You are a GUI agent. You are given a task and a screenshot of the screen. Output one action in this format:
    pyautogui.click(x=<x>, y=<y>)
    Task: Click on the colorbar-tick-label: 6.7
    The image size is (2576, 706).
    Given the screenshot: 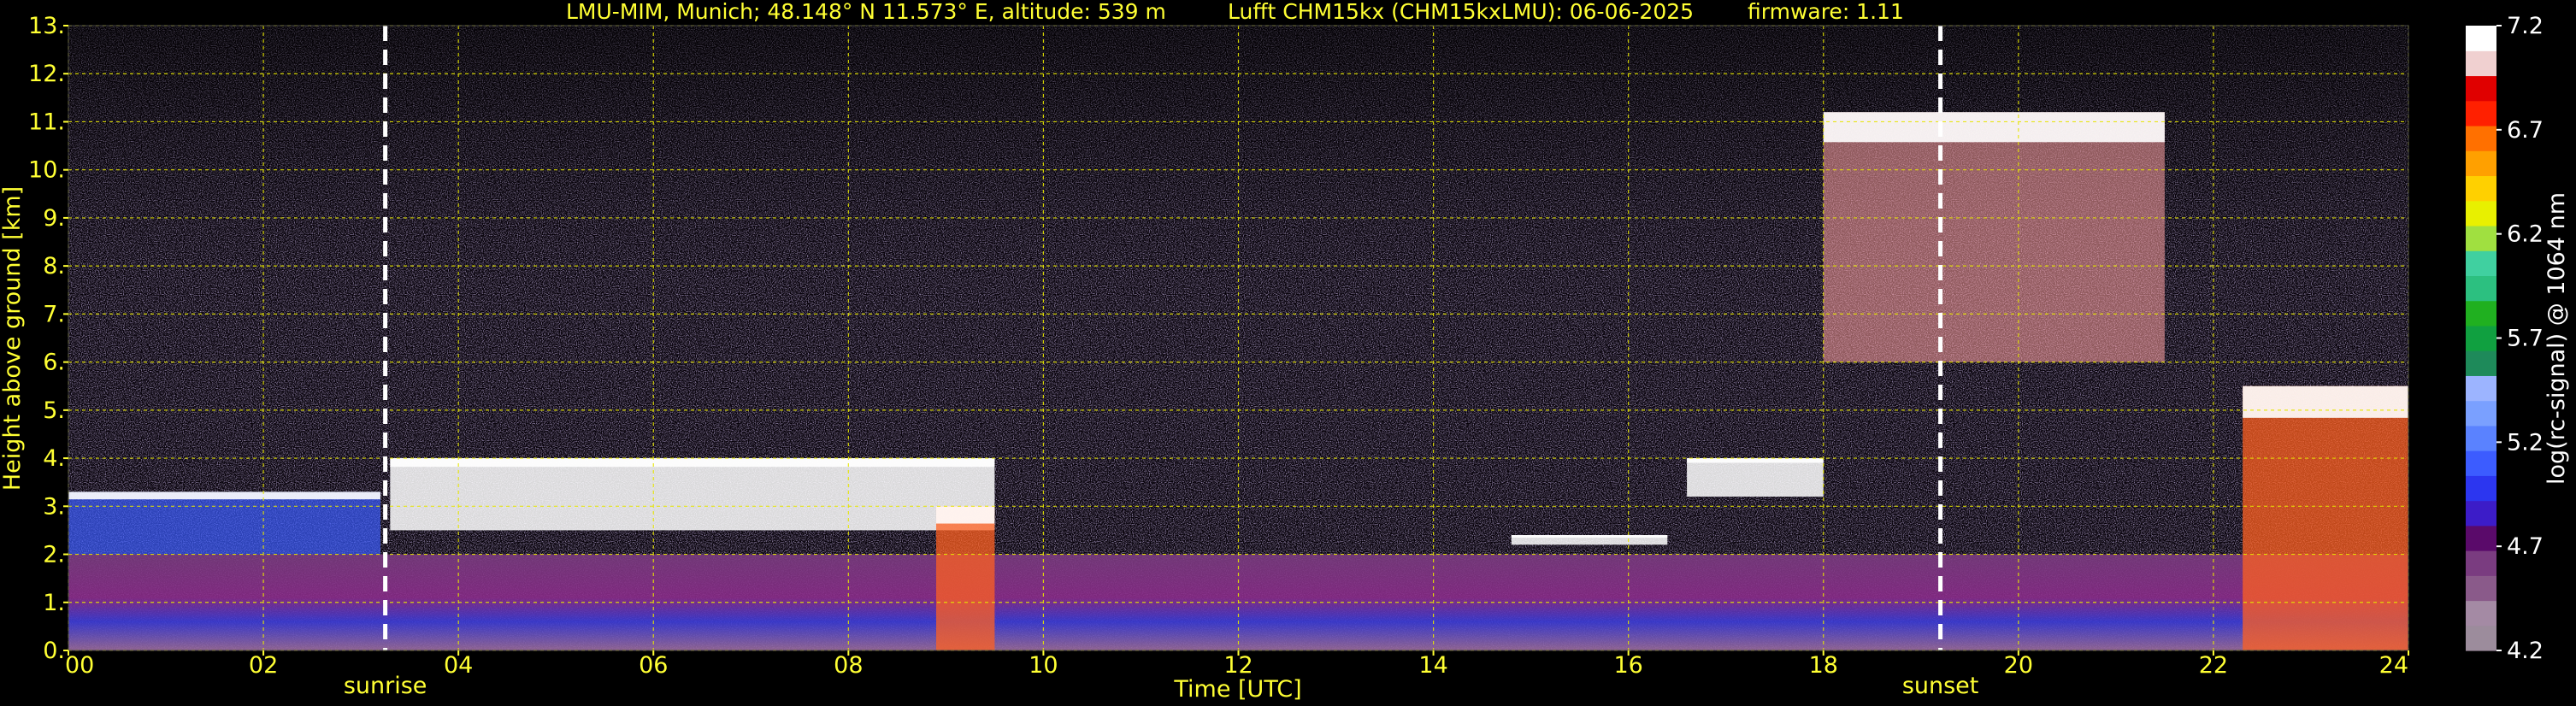 What is the action you would take?
    pyautogui.click(x=2525, y=130)
    